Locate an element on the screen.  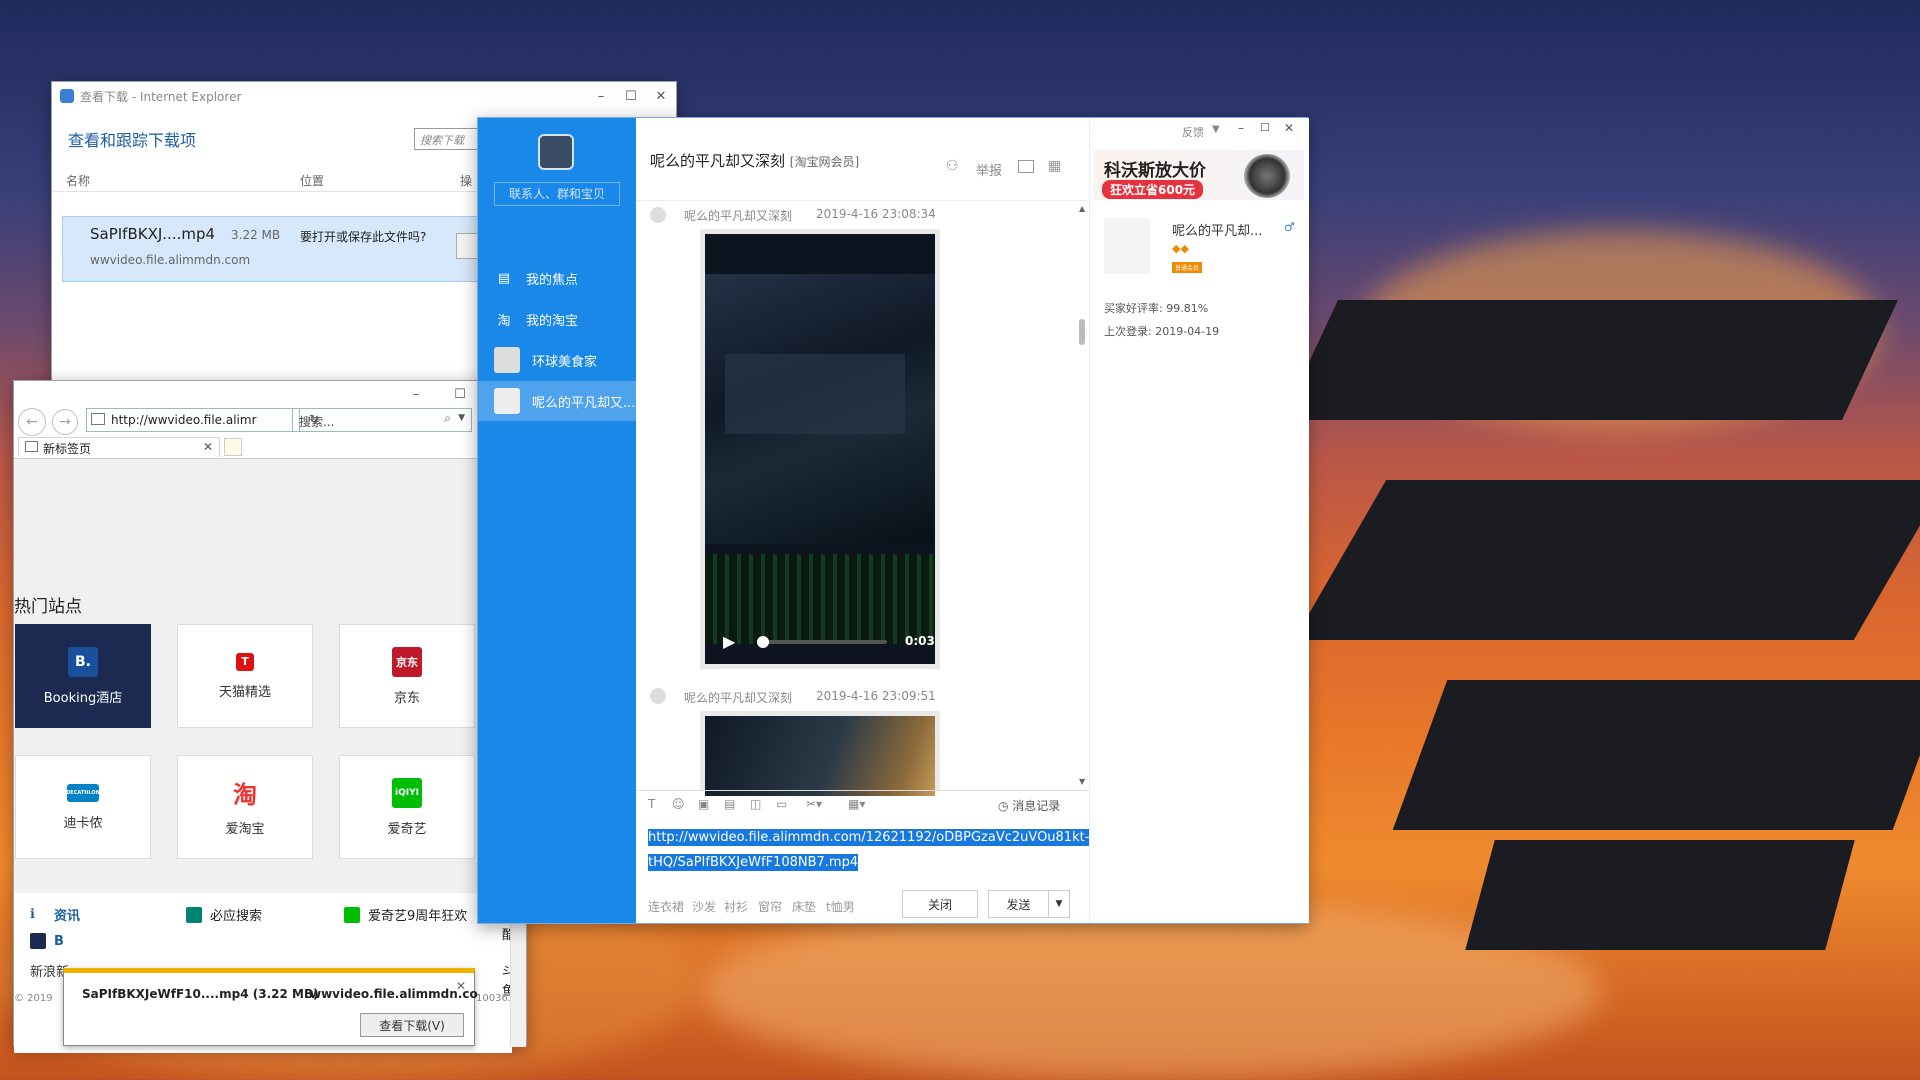
sidebar-item-focus: ▤ 我的焦点 is located at coordinates (557, 278).